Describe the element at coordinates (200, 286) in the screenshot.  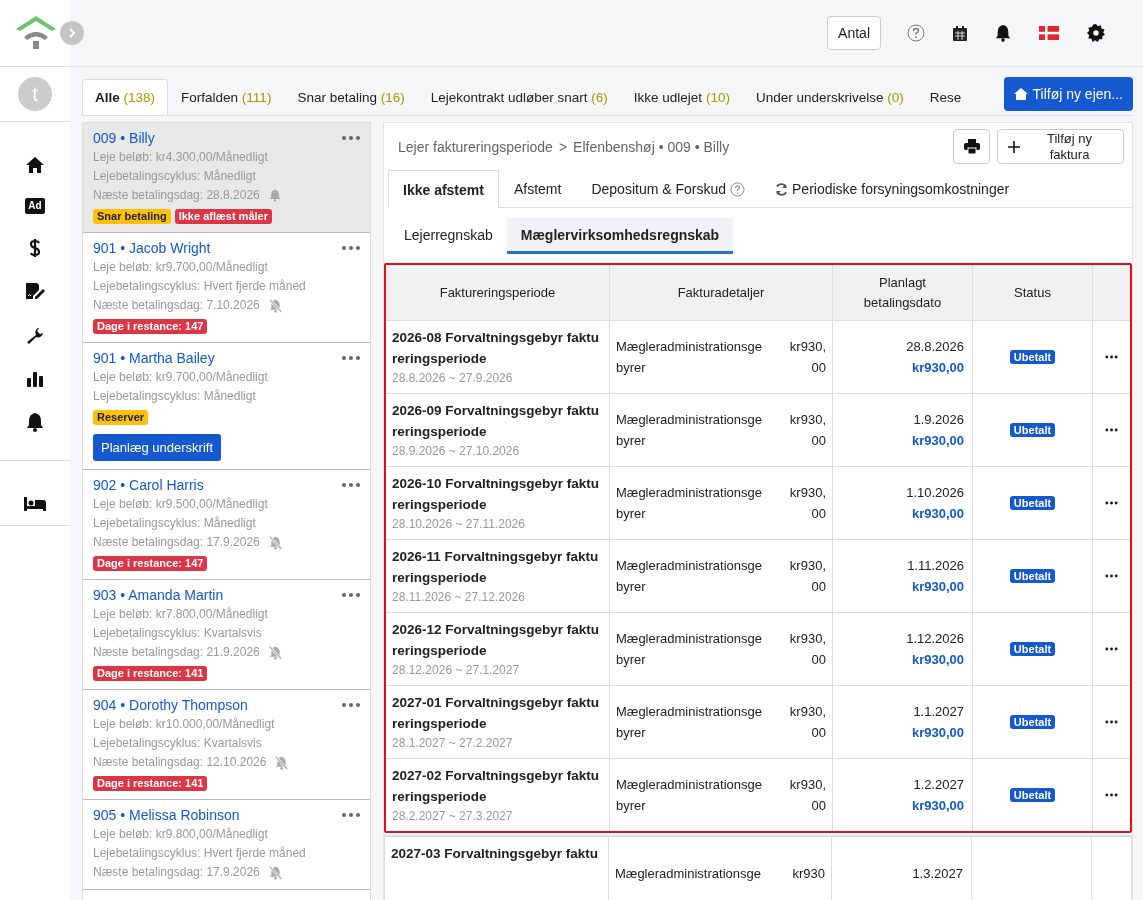
I see `payment-cycle: Lejebetalingscyklus: Hvert fjerde måned` at that location.